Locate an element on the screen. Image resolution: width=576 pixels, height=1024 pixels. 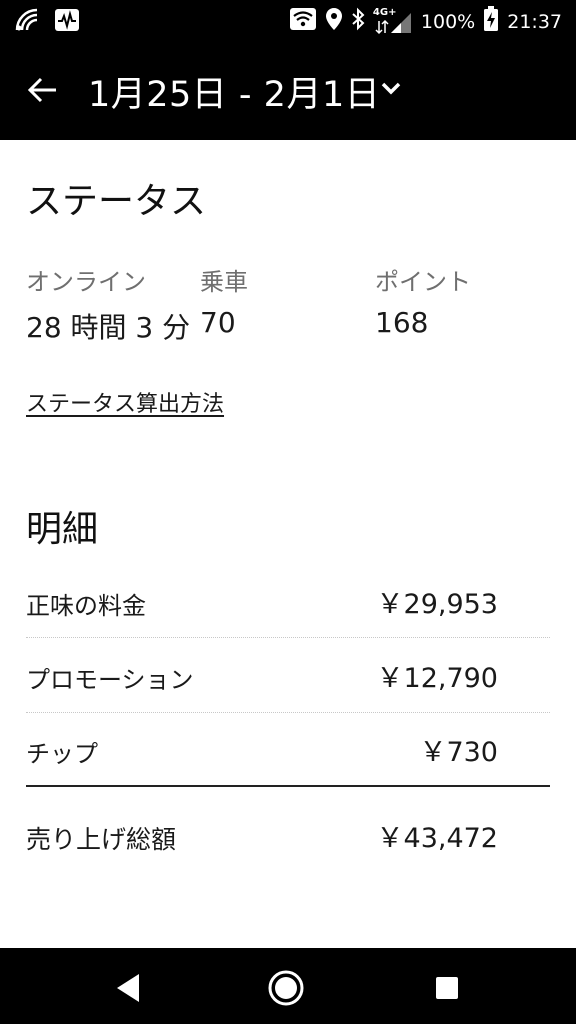
total-divider is located at coordinates (288, 786).